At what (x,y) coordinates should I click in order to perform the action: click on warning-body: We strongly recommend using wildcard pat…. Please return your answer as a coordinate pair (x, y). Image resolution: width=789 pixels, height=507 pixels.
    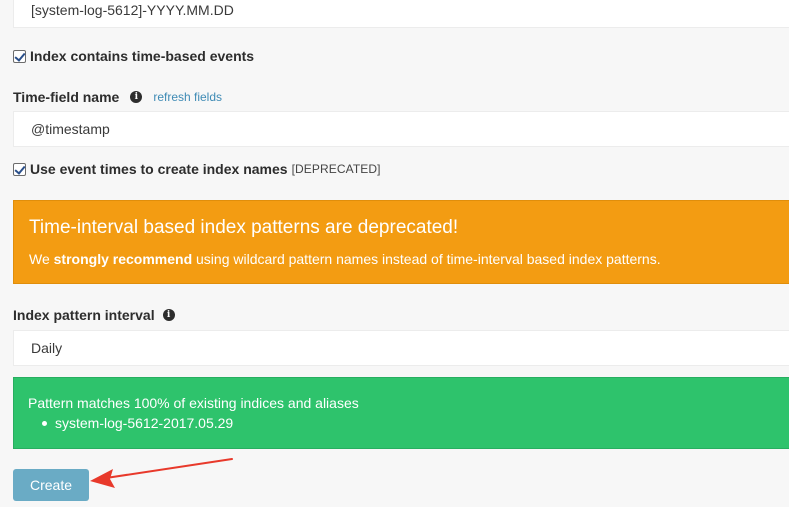
    Looking at the image, I should click on (401, 259).